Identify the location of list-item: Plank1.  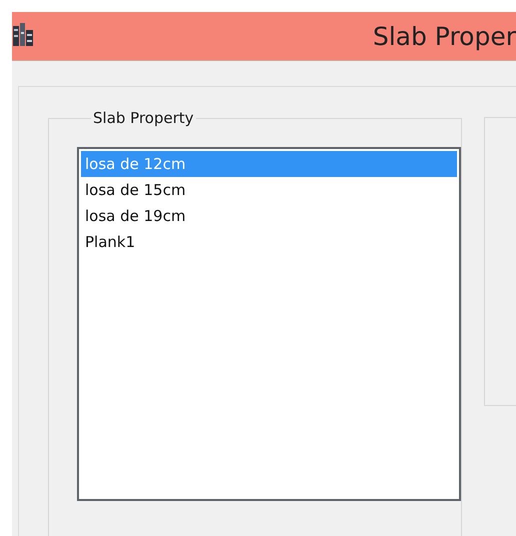
(269, 242).